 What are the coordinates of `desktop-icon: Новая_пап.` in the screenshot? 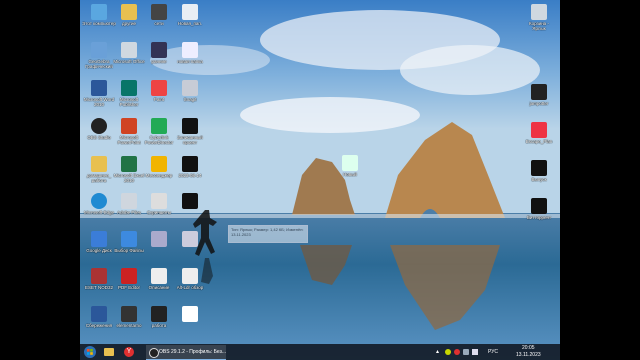 It's located at (190, 17).